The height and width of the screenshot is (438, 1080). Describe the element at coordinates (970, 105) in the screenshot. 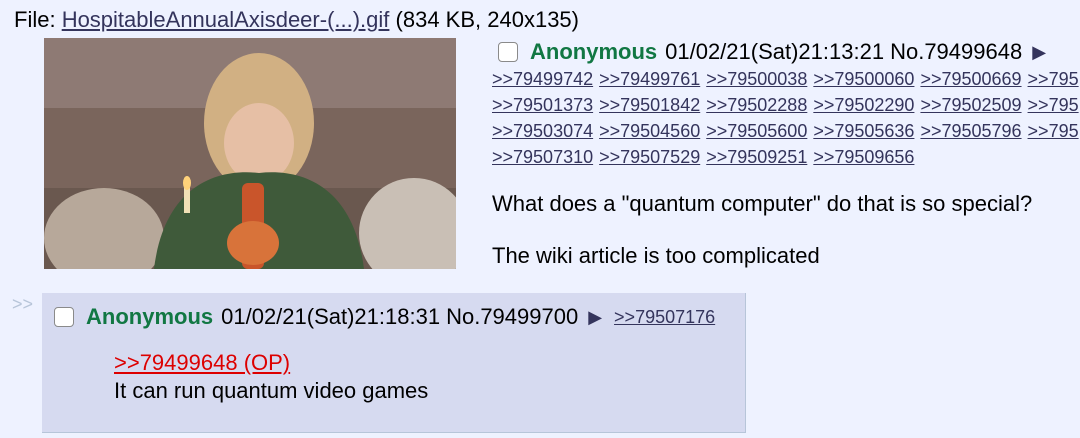

I see `backlink: >>79502509` at that location.